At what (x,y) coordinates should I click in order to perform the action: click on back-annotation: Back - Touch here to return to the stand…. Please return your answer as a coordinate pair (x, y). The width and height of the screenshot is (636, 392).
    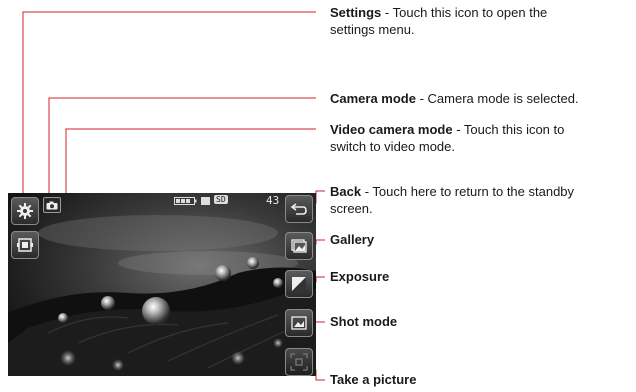
    Looking at the image, I should click on (483, 200).